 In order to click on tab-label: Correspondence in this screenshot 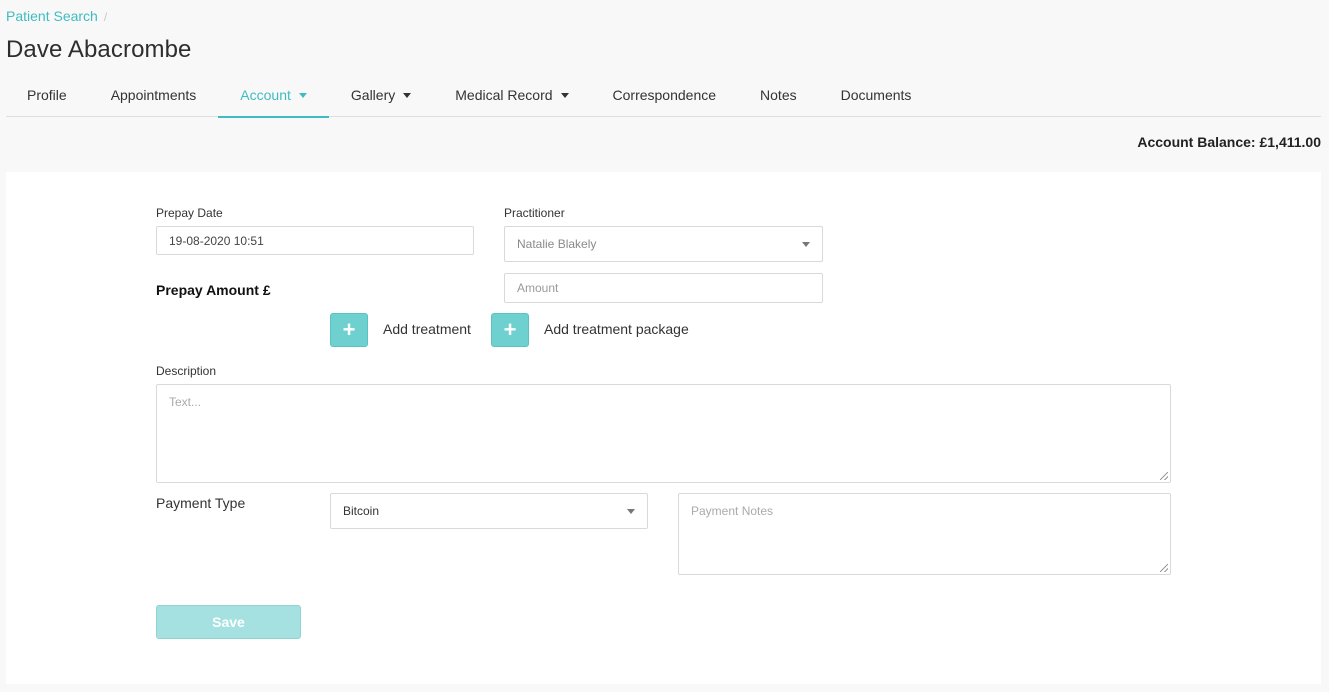, I will do `click(664, 95)`.